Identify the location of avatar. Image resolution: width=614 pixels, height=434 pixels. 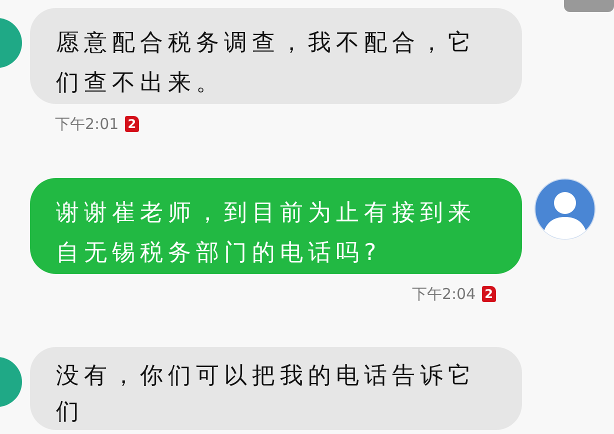
(565, 209).